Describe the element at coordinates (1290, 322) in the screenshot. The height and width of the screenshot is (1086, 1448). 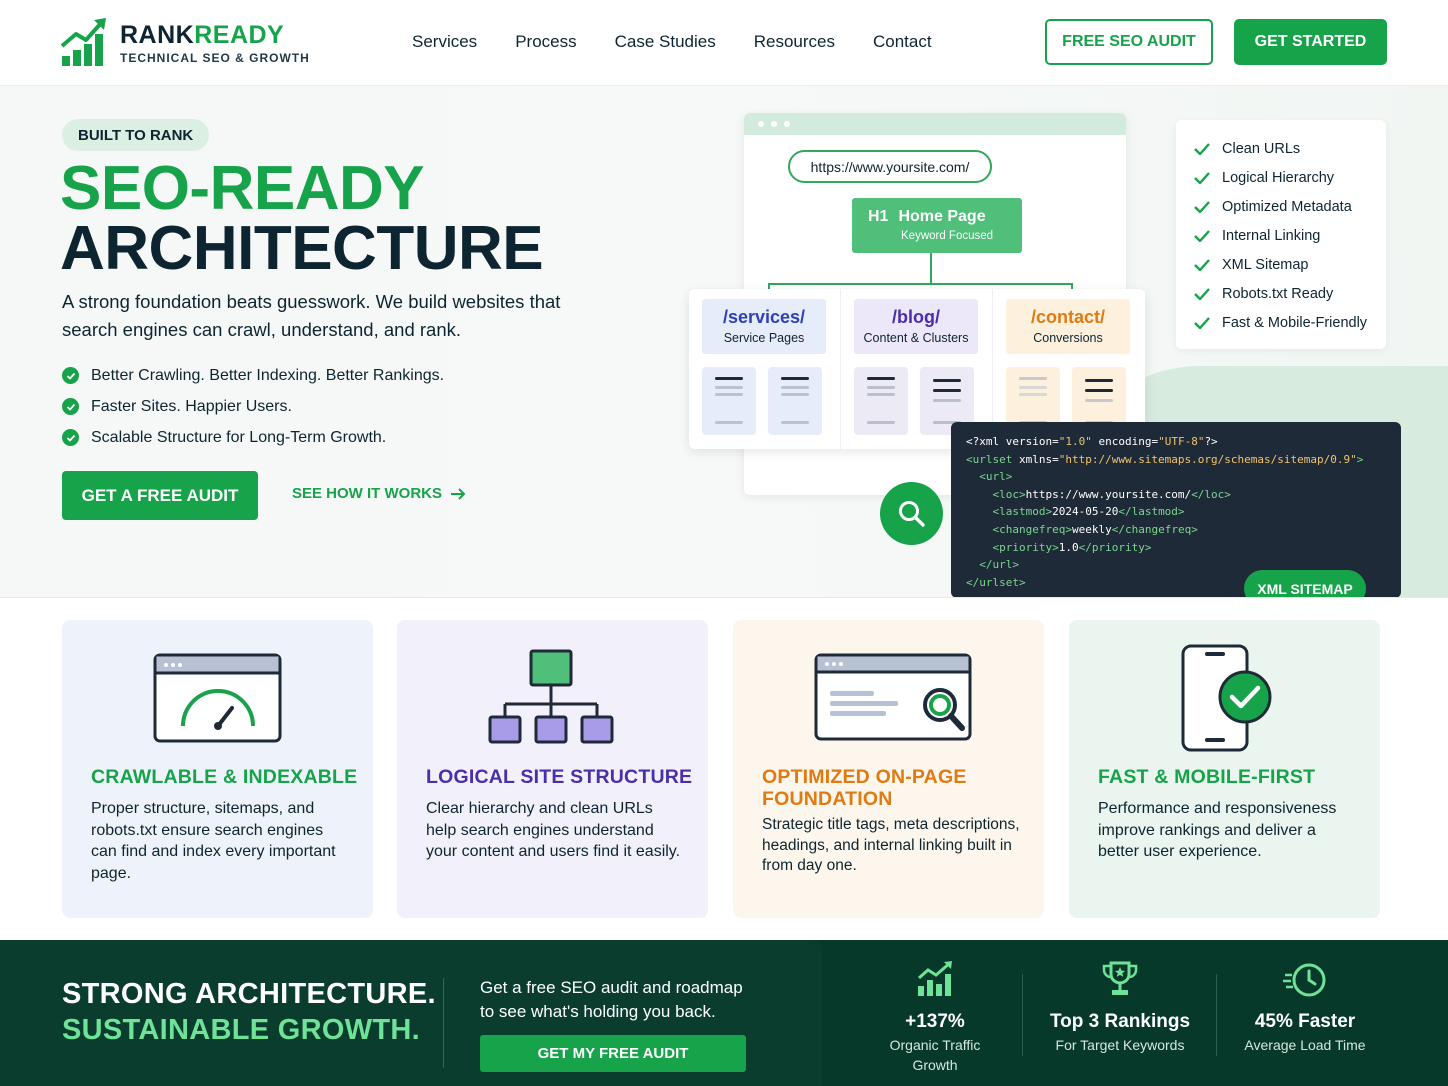
I see `list-item: Fast & Mobile-Friendly` at that location.